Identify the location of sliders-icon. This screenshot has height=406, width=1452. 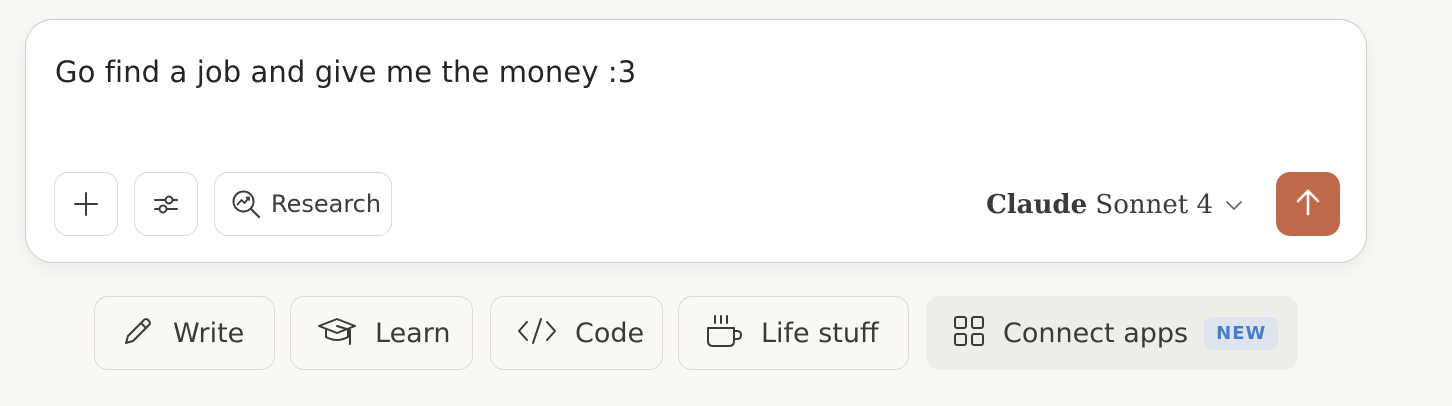
(166, 204).